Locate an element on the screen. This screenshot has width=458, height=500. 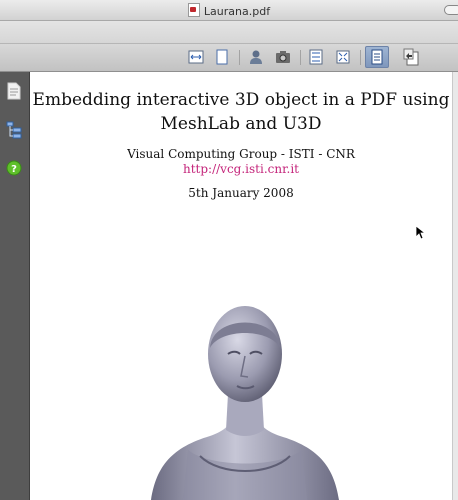
sidebar-help-button: ? is located at coordinates (14, 168).